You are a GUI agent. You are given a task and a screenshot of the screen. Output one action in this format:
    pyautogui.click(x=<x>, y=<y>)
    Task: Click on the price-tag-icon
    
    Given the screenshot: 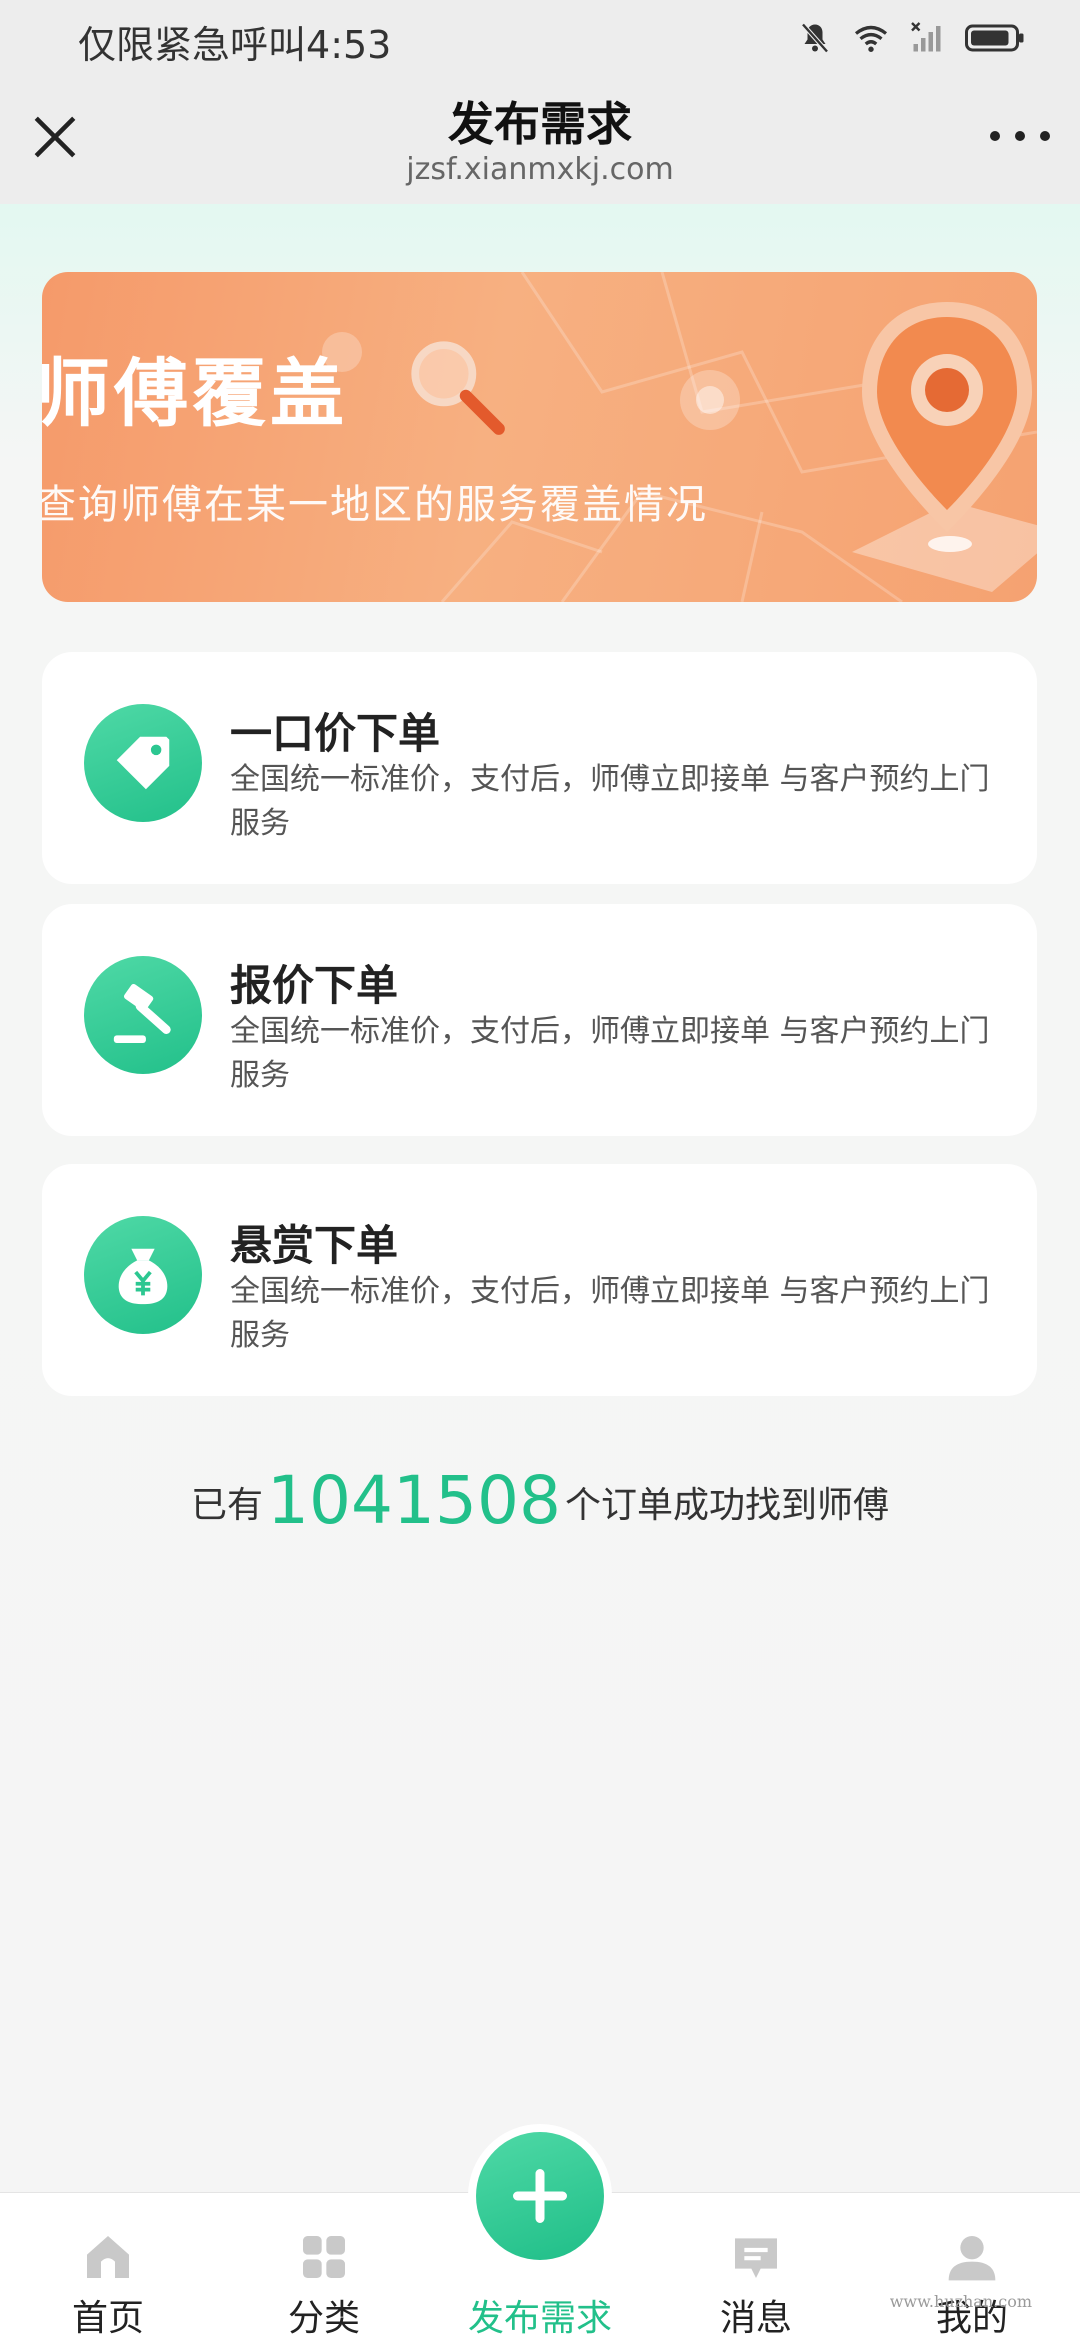 What is the action you would take?
    pyautogui.click(x=143, y=763)
    